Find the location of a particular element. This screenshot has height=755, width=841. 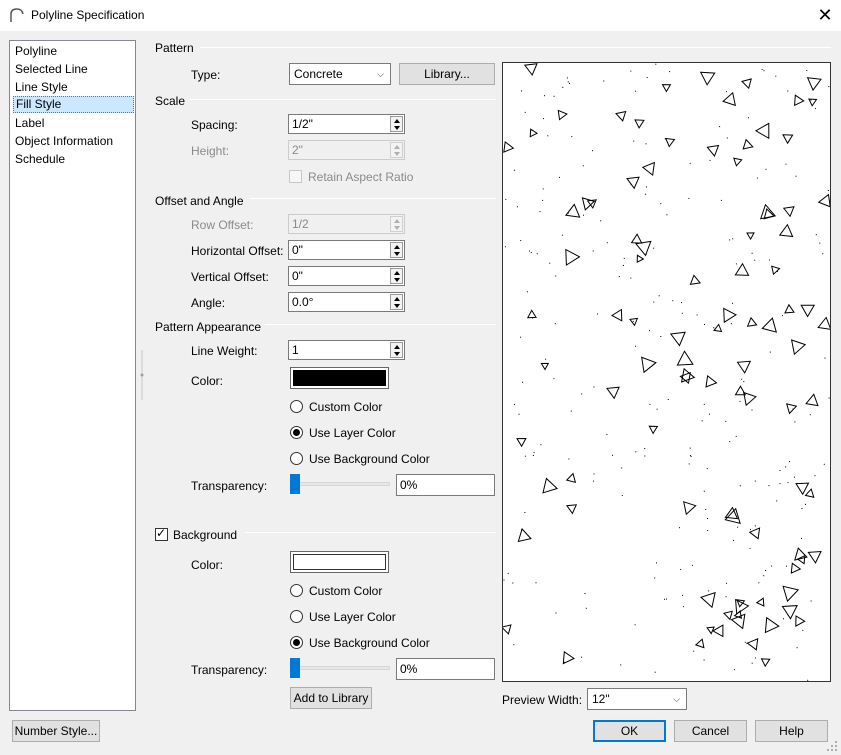

background-bg-color-label: Use Background Color is located at coordinates (369, 643).